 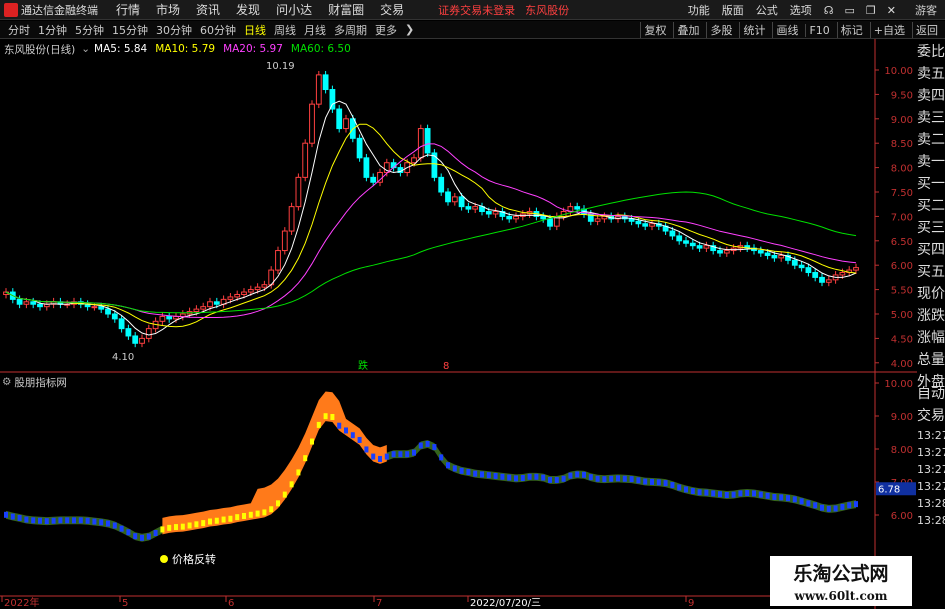 What do you see at coordinates (174, 30) in the screenshot?
I see `period-30min: 30分钟` at bounding box center [174, 30].